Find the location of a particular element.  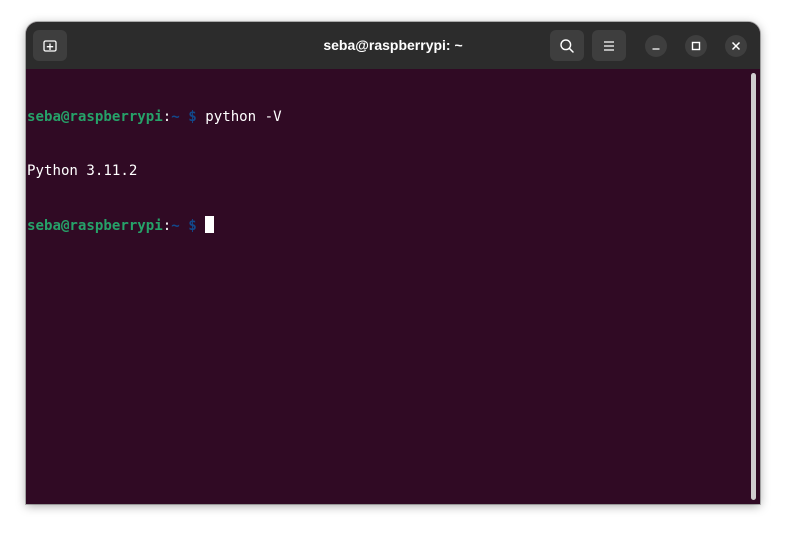

menu-button is located at coordinates (609, 45).